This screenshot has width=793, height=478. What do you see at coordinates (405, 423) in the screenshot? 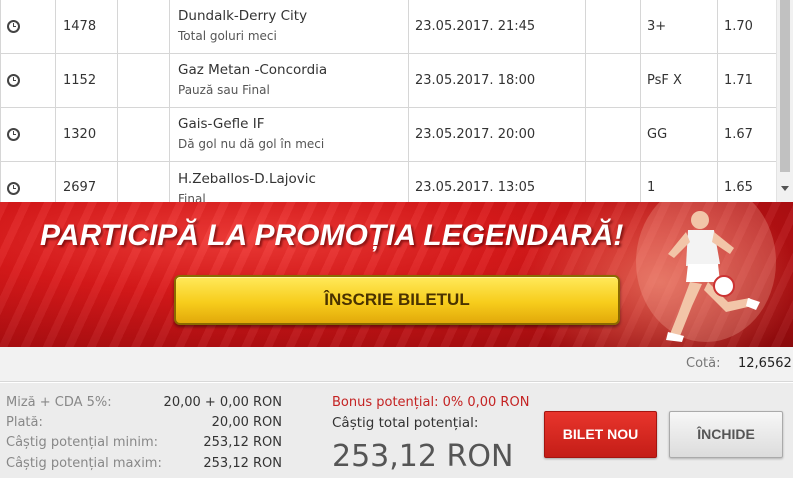
I see `total-win-label: Câștig total potențial:` at bounding box center [405, 423].